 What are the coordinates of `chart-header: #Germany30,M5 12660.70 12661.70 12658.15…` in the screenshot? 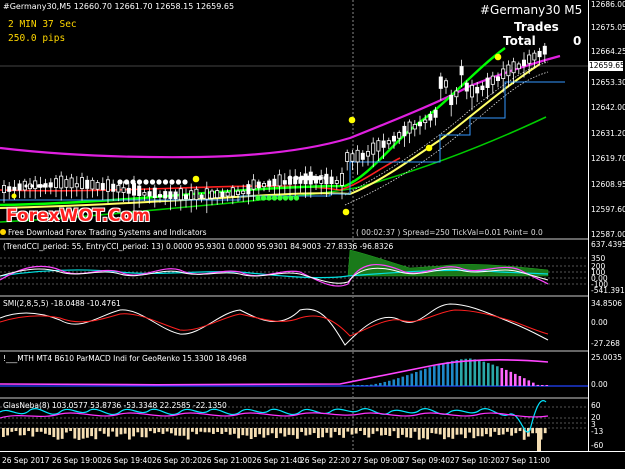 It's located at (119, 6).